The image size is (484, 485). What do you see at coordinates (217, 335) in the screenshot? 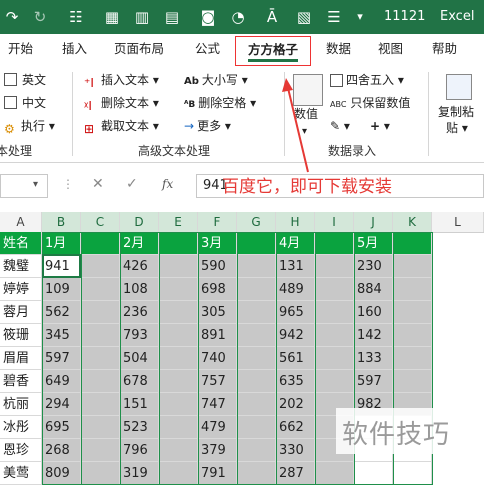
I see `value-cell: 891` at bounding box center [217, 335].